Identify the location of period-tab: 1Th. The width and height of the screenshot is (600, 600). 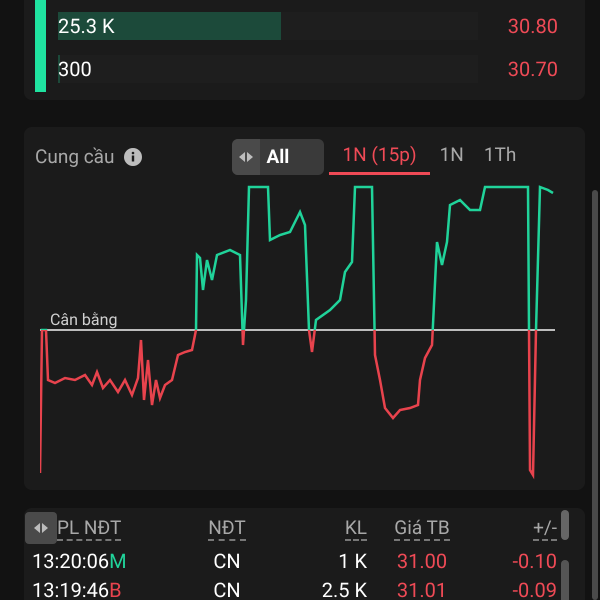
(500, 157).